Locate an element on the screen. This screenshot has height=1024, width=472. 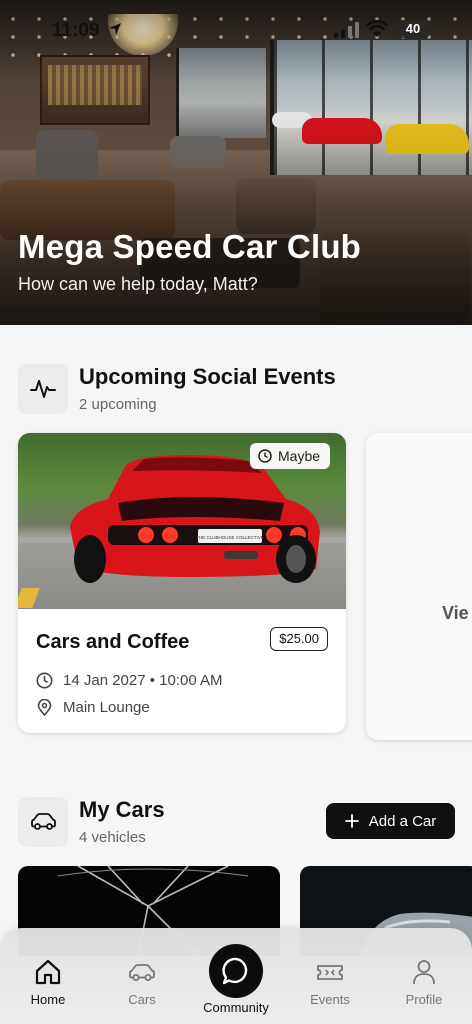
tab-cars: Cars is located at coordinates (142, 982).